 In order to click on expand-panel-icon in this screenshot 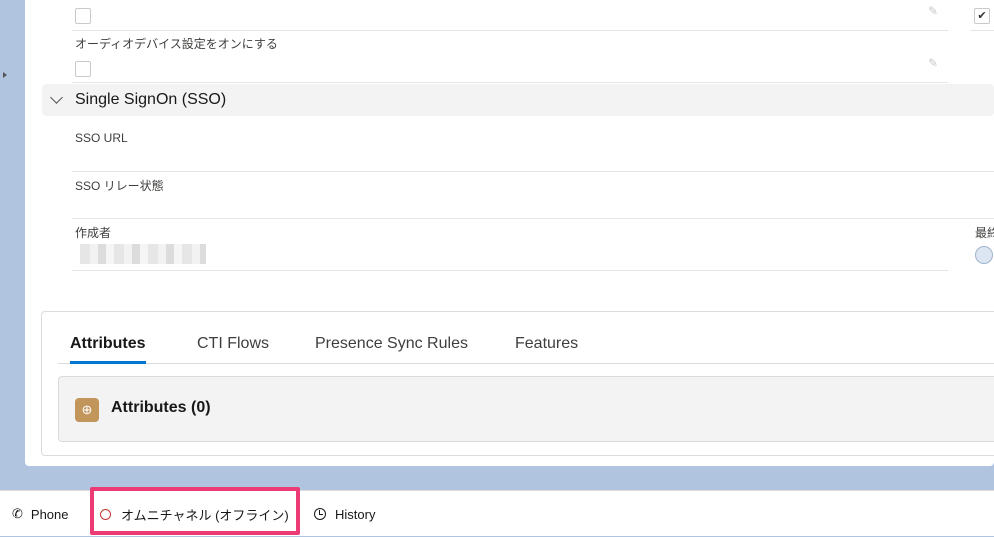, I will do `click(5, 75)`.